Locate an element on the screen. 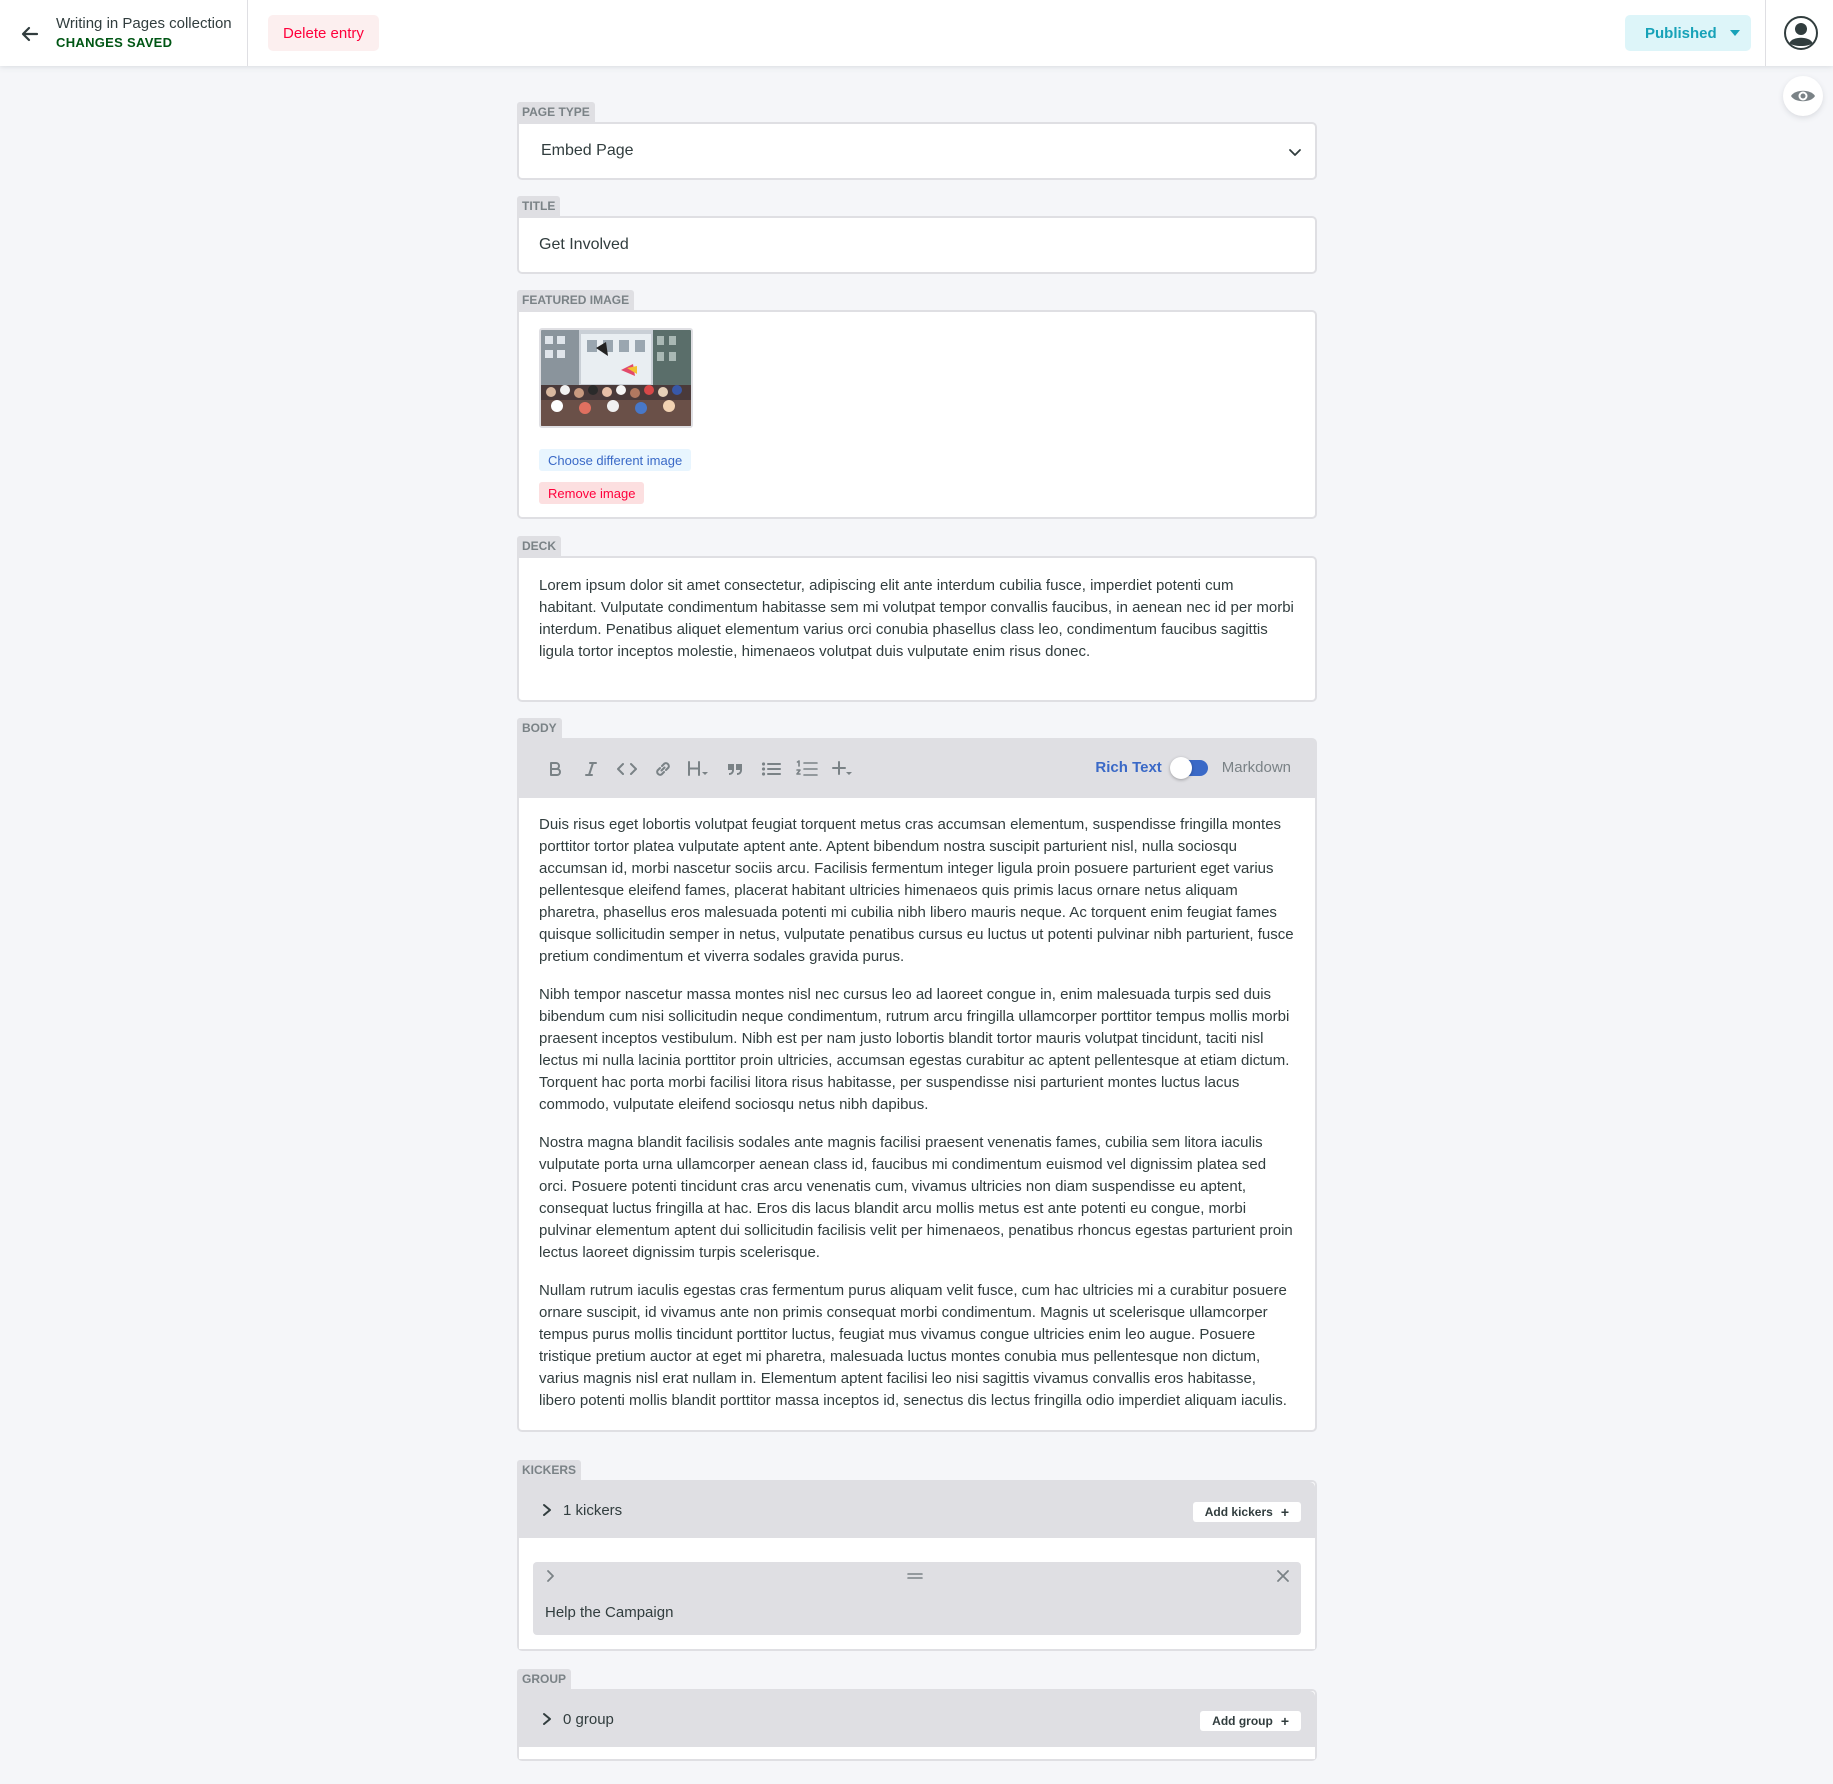 Image resolution: width=1833 pixels, height=1784 pixels. collection-title: Writing in Pages collection is located at coordinates (144, 23).